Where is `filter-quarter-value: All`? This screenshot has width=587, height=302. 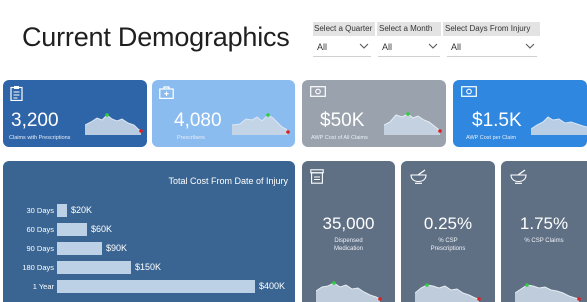 filter-quarter-value: All is located at coordinates (322, 47).